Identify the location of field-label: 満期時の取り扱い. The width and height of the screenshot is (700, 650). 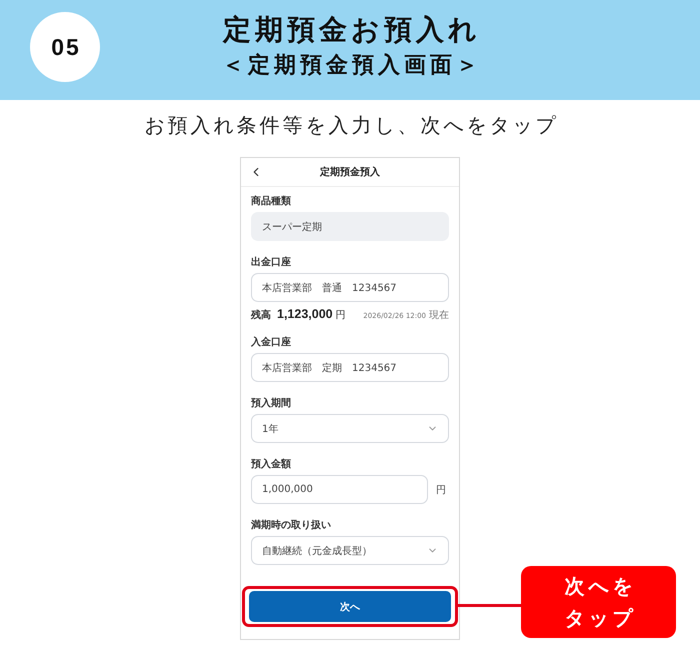
(291, 526).